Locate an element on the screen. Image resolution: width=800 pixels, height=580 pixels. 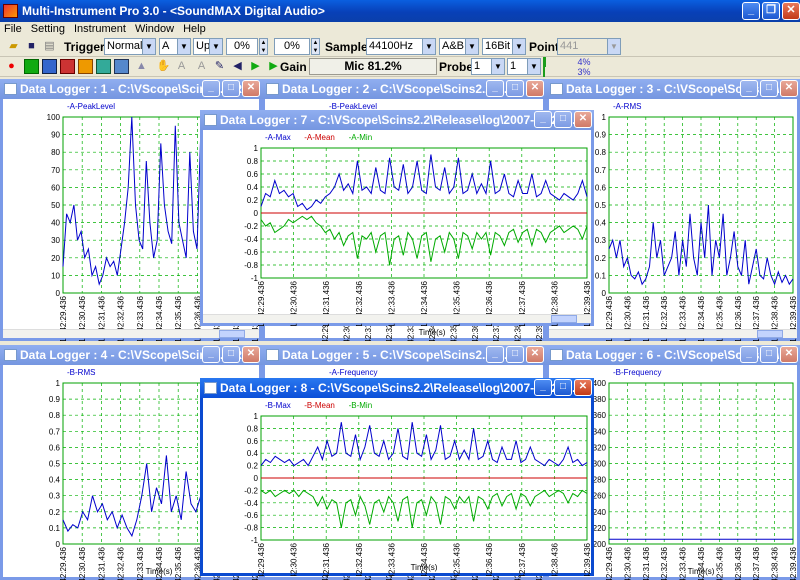
trigger-edge-select: Up ▼ is located at coordinates (208, 46).